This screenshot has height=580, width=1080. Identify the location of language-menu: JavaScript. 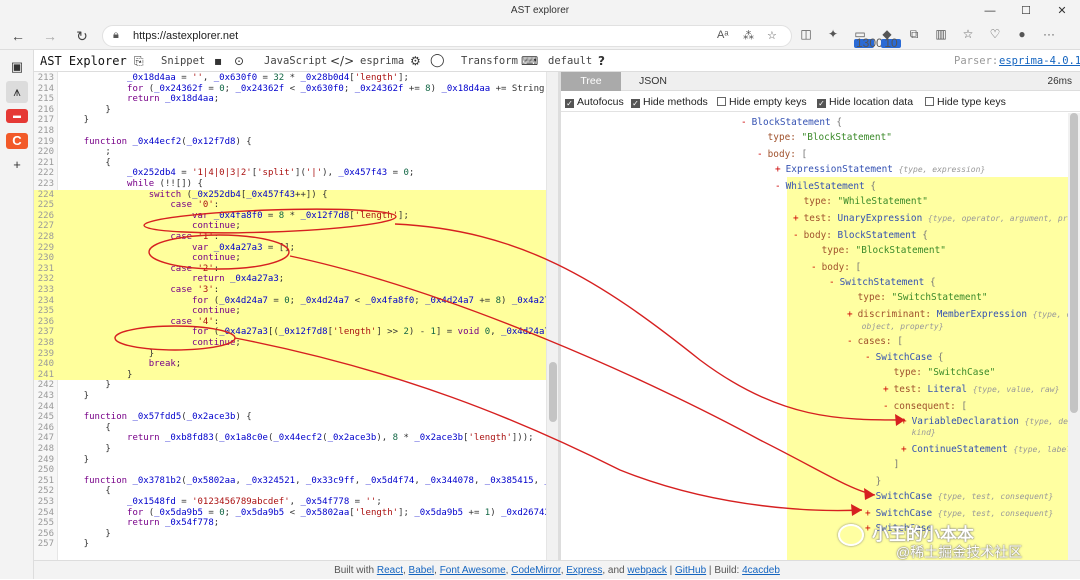
(295, 61).